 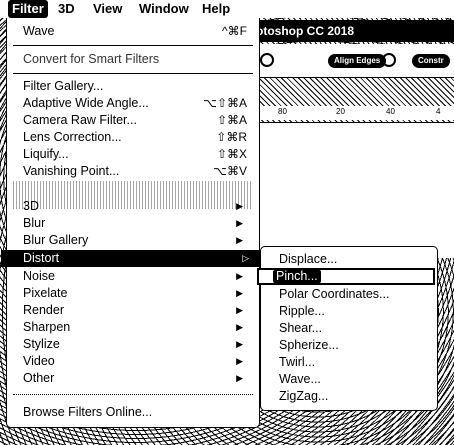 I want to click on menu-item-convert-smart-filters: Convert for Smart Filters, so click(x=133, y=59).